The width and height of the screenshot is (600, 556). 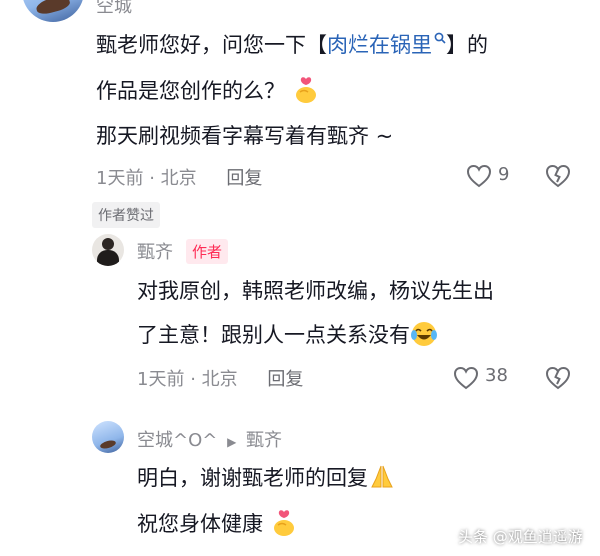 What do you see at coordinates (264, 440) in the screenshot?
I see `reply2-reply-to: 甄齐` at bounding box center [264, 440].